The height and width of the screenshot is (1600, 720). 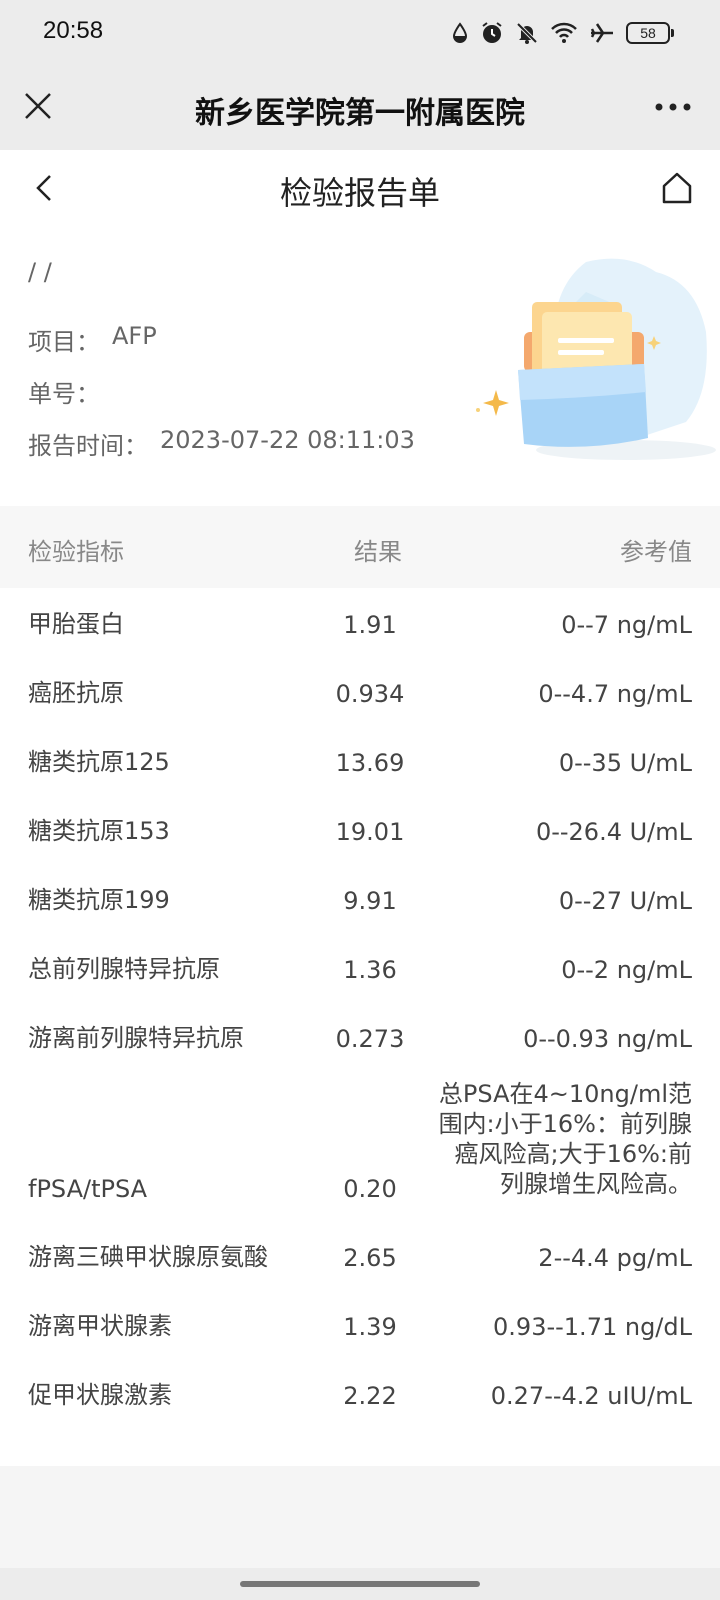 I want to click on table-row: 糖类抗原125 13.69 0--35 U/mL, so click(x=360, y=760).